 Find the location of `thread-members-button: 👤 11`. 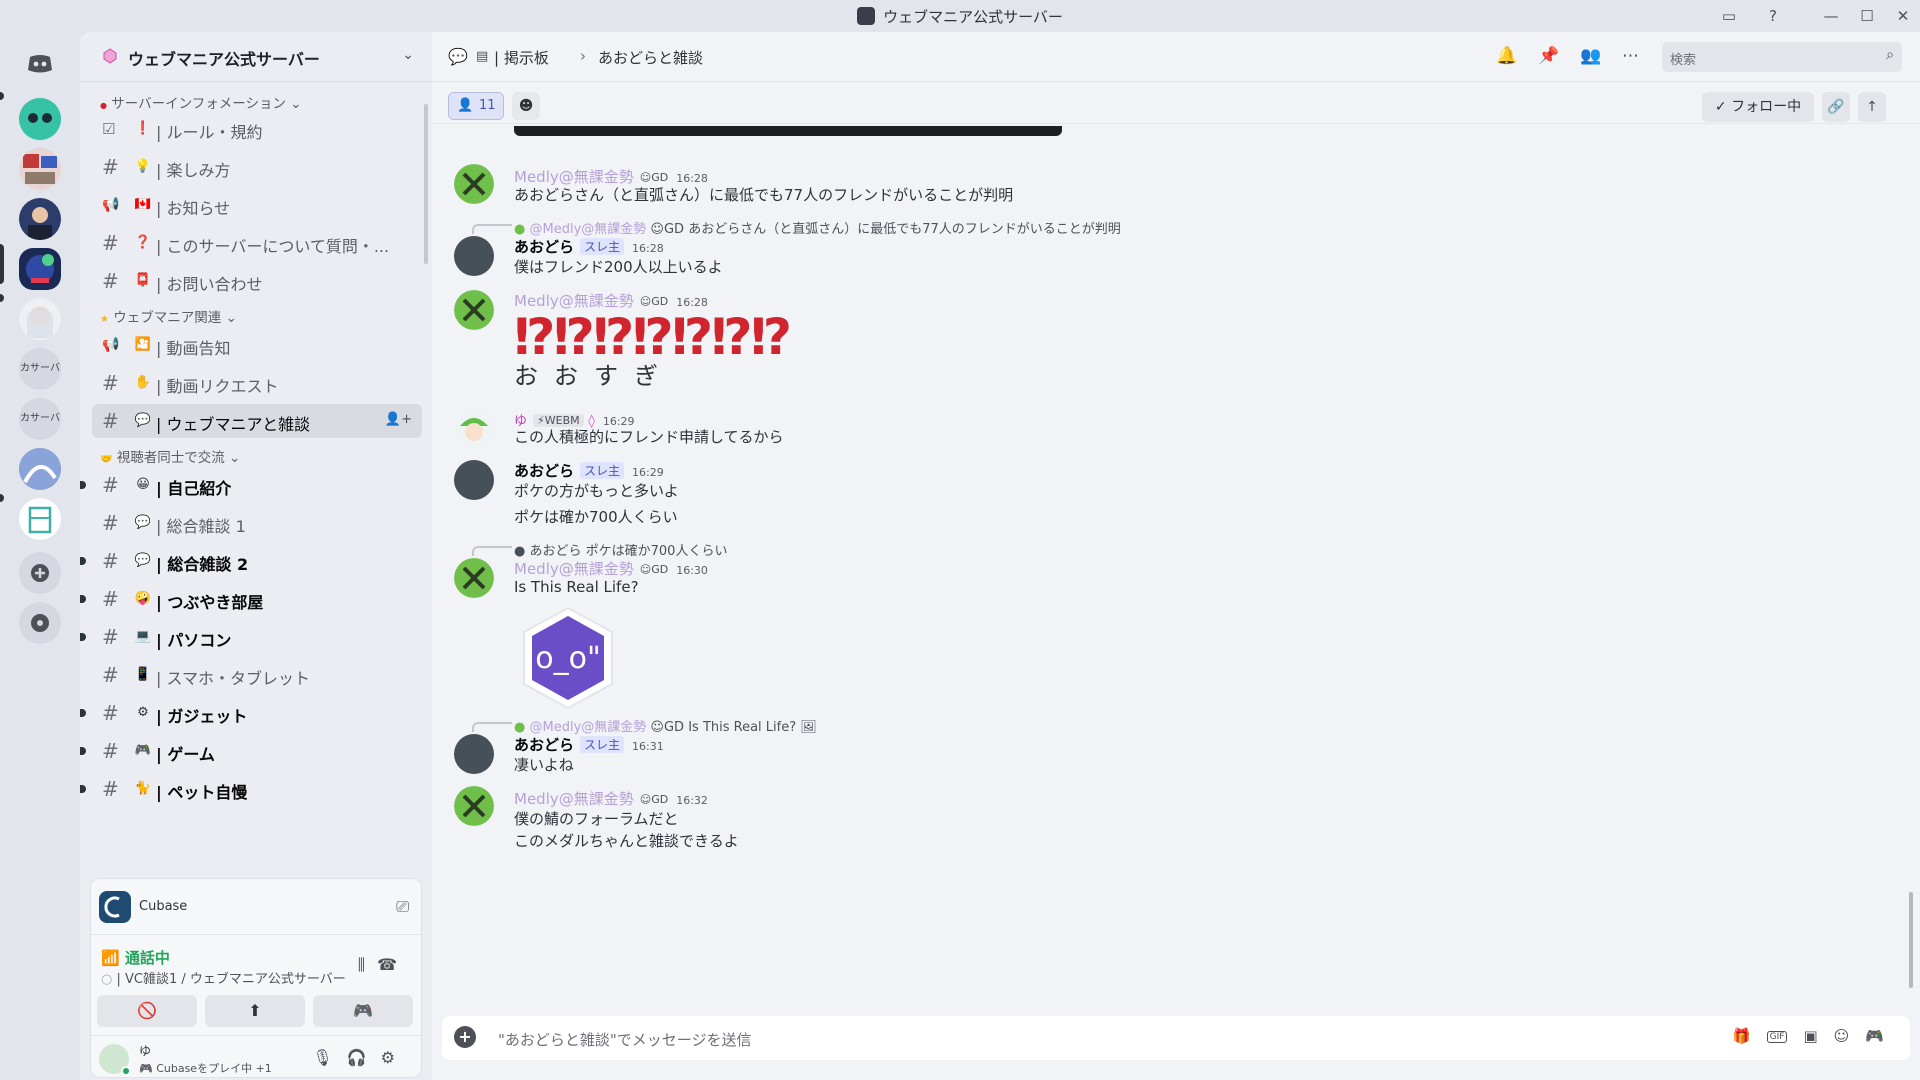

thread-members-button: 👤 11 is located at coordinates (476, 106).